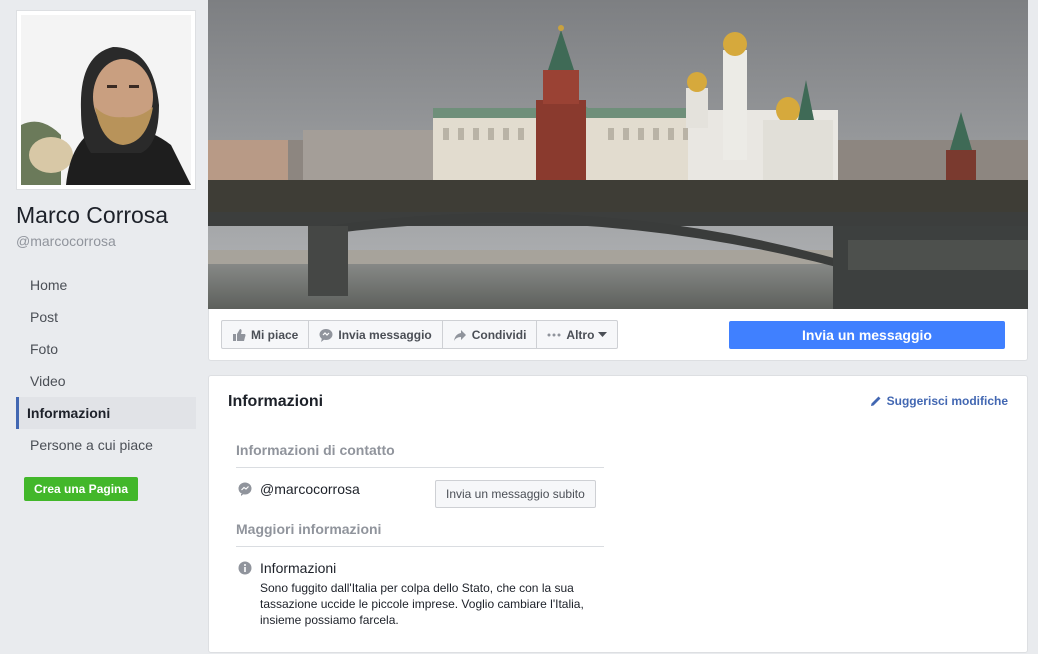 This screenshot has width=1038, height=654. I want to click on action-button-group: Mi piace Invia messaggio Condividi Altro, so click(420, 334).